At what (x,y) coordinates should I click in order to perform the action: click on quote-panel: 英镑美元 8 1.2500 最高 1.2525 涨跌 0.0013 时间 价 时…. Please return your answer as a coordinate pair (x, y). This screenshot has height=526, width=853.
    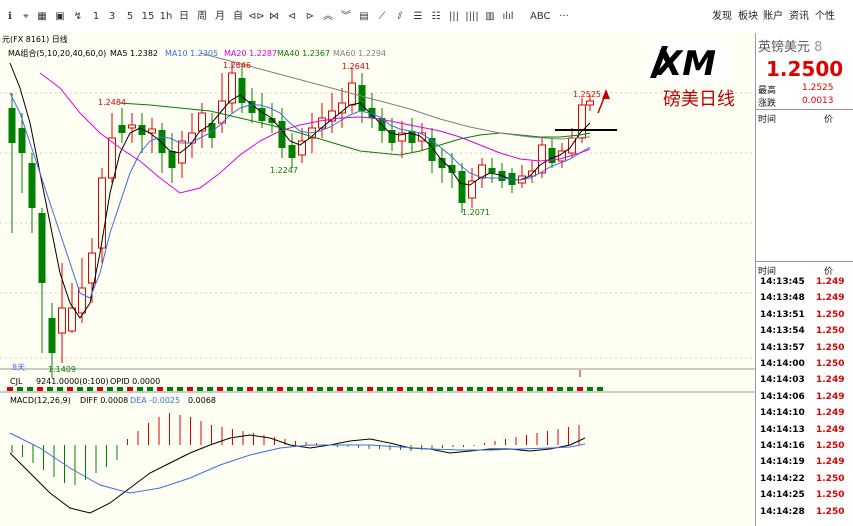
    Looking at the image, I should click on (804, 279).